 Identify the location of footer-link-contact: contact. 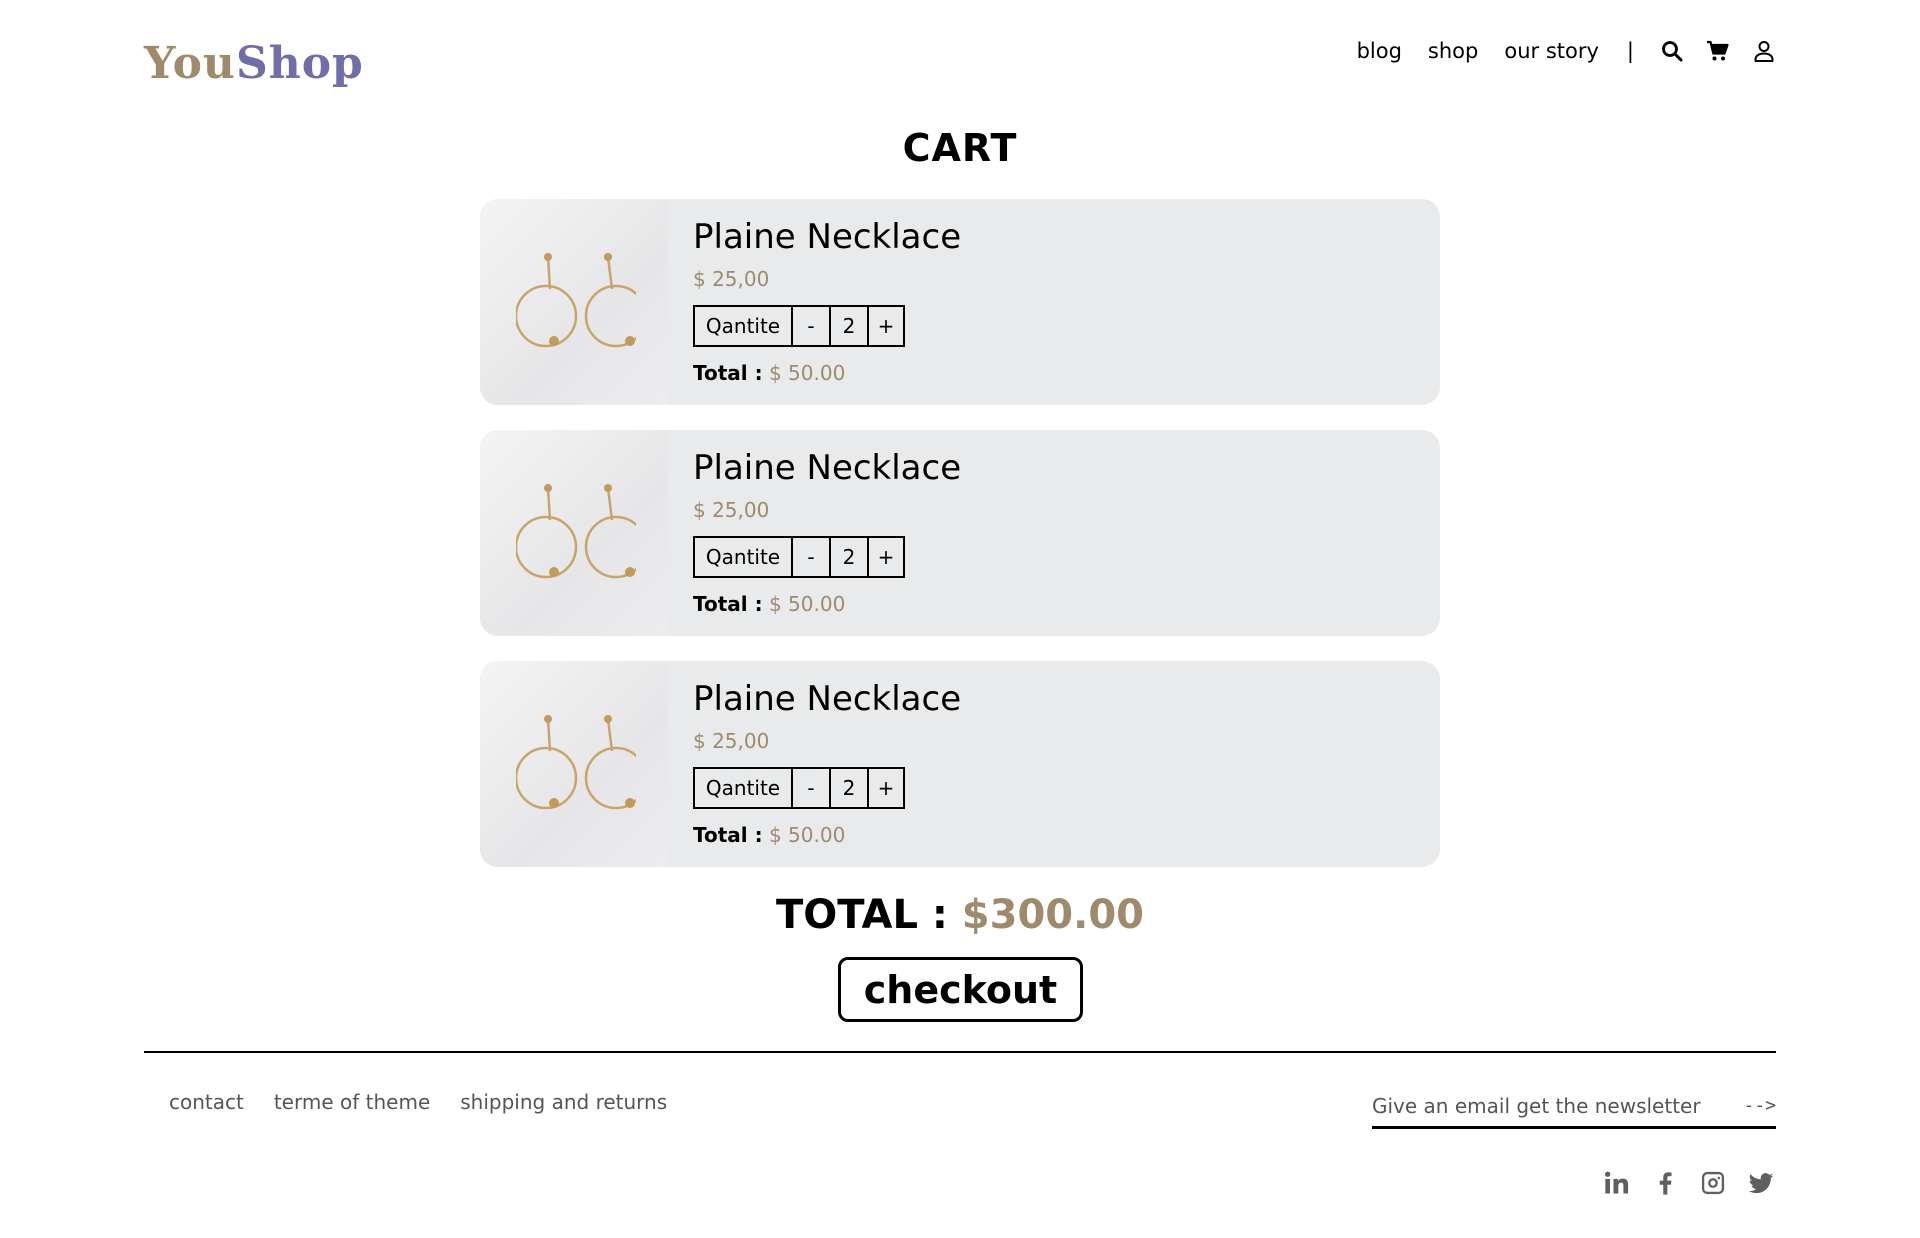
(206, 1102).